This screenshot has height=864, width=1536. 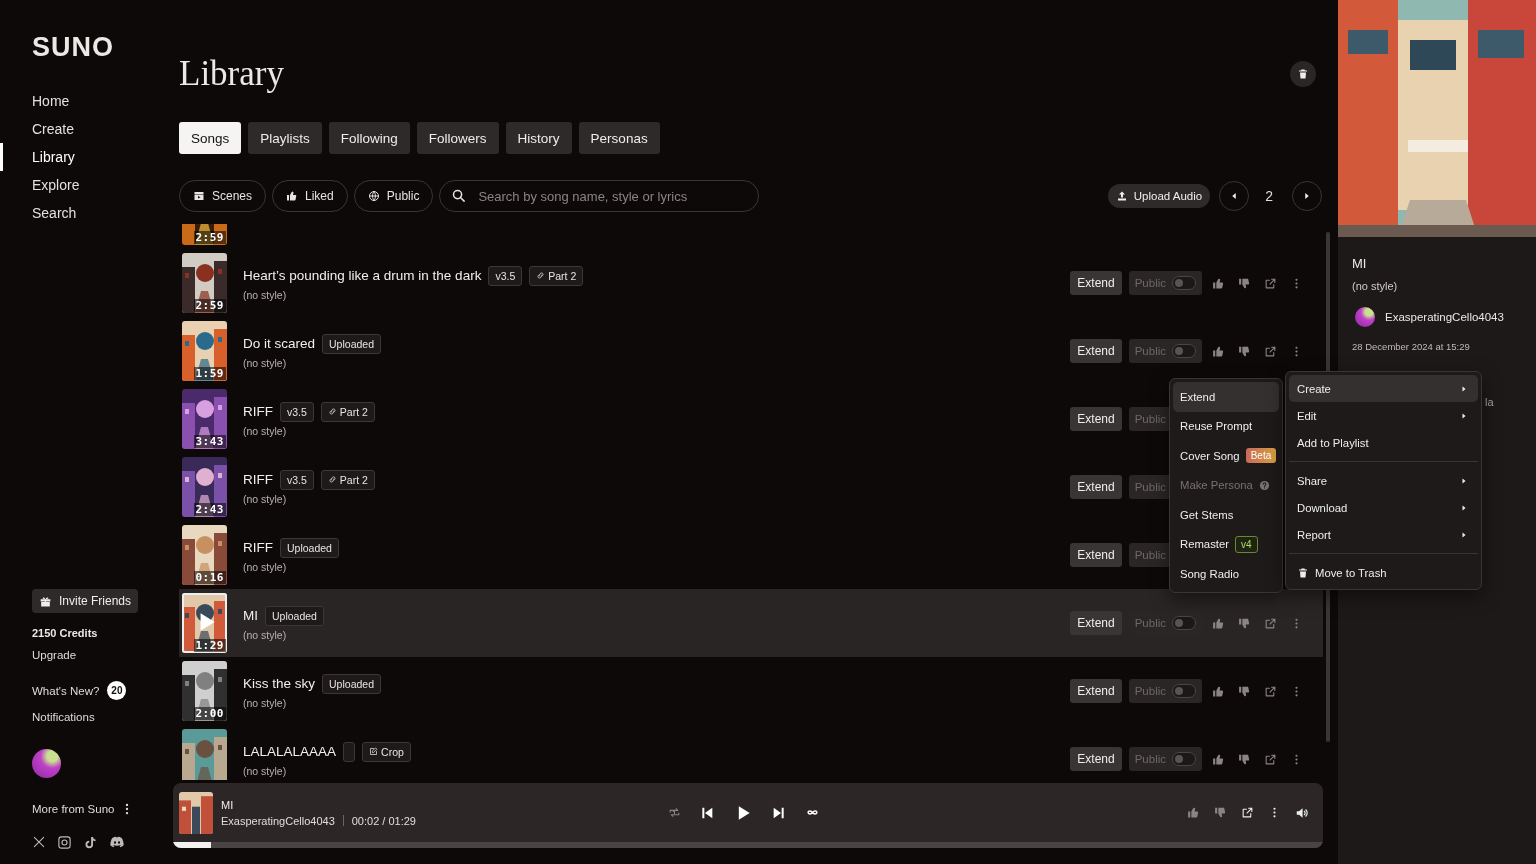 What do you see at coordinates (90, 842) in the screenshot?
I see `tiktok-icon` at bounding box center [90, 842].